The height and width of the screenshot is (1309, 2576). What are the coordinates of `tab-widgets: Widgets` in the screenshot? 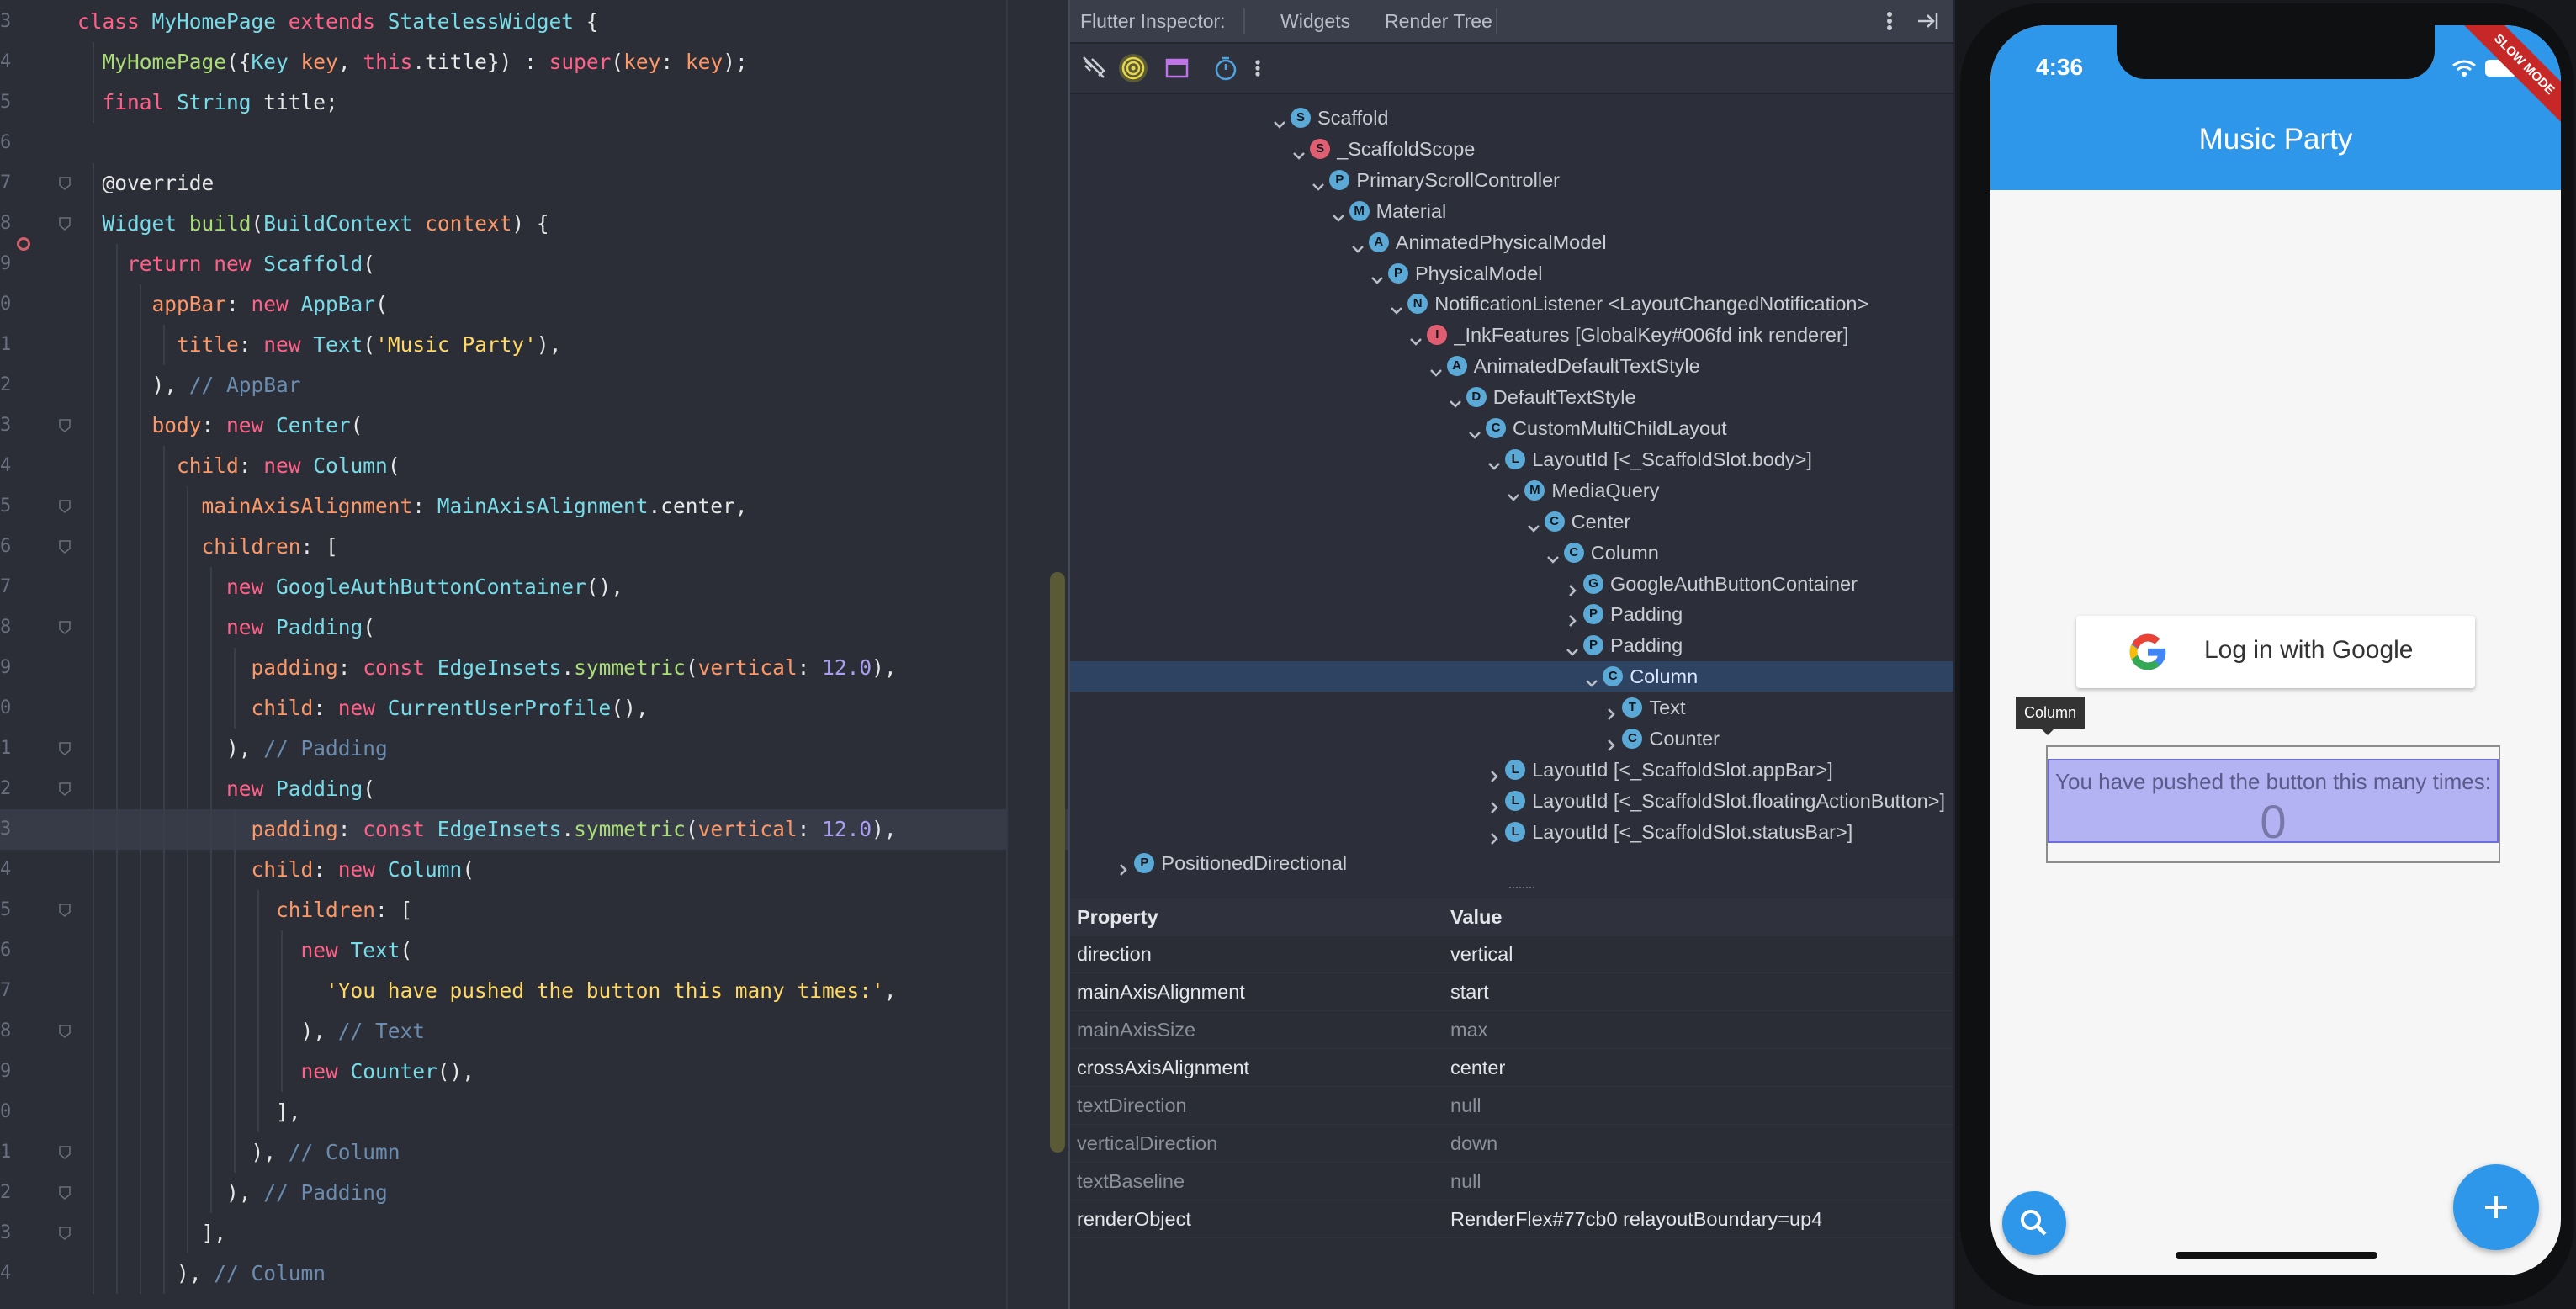 It's located at (1315, 21).